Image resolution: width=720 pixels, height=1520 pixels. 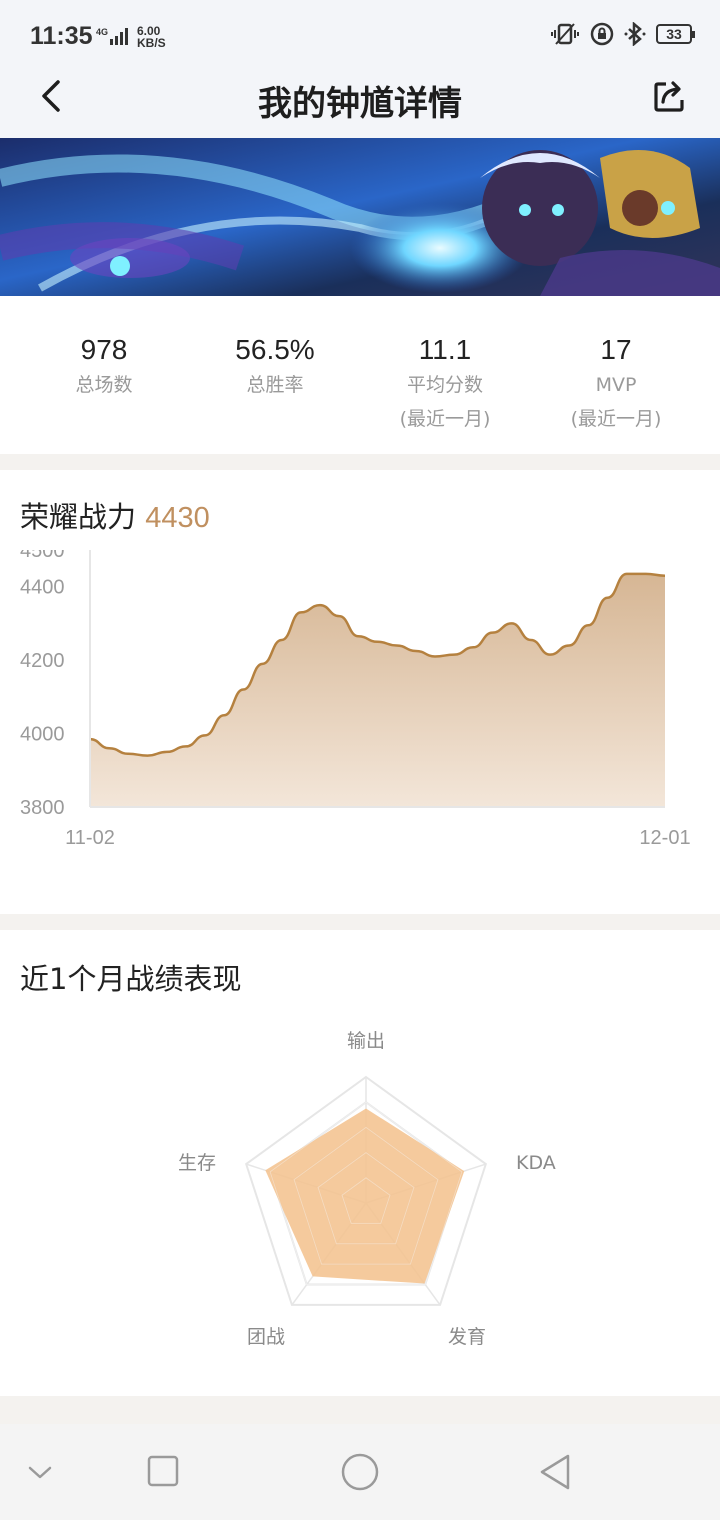 I want to click on home-icon, so click(x=360, y=1472).